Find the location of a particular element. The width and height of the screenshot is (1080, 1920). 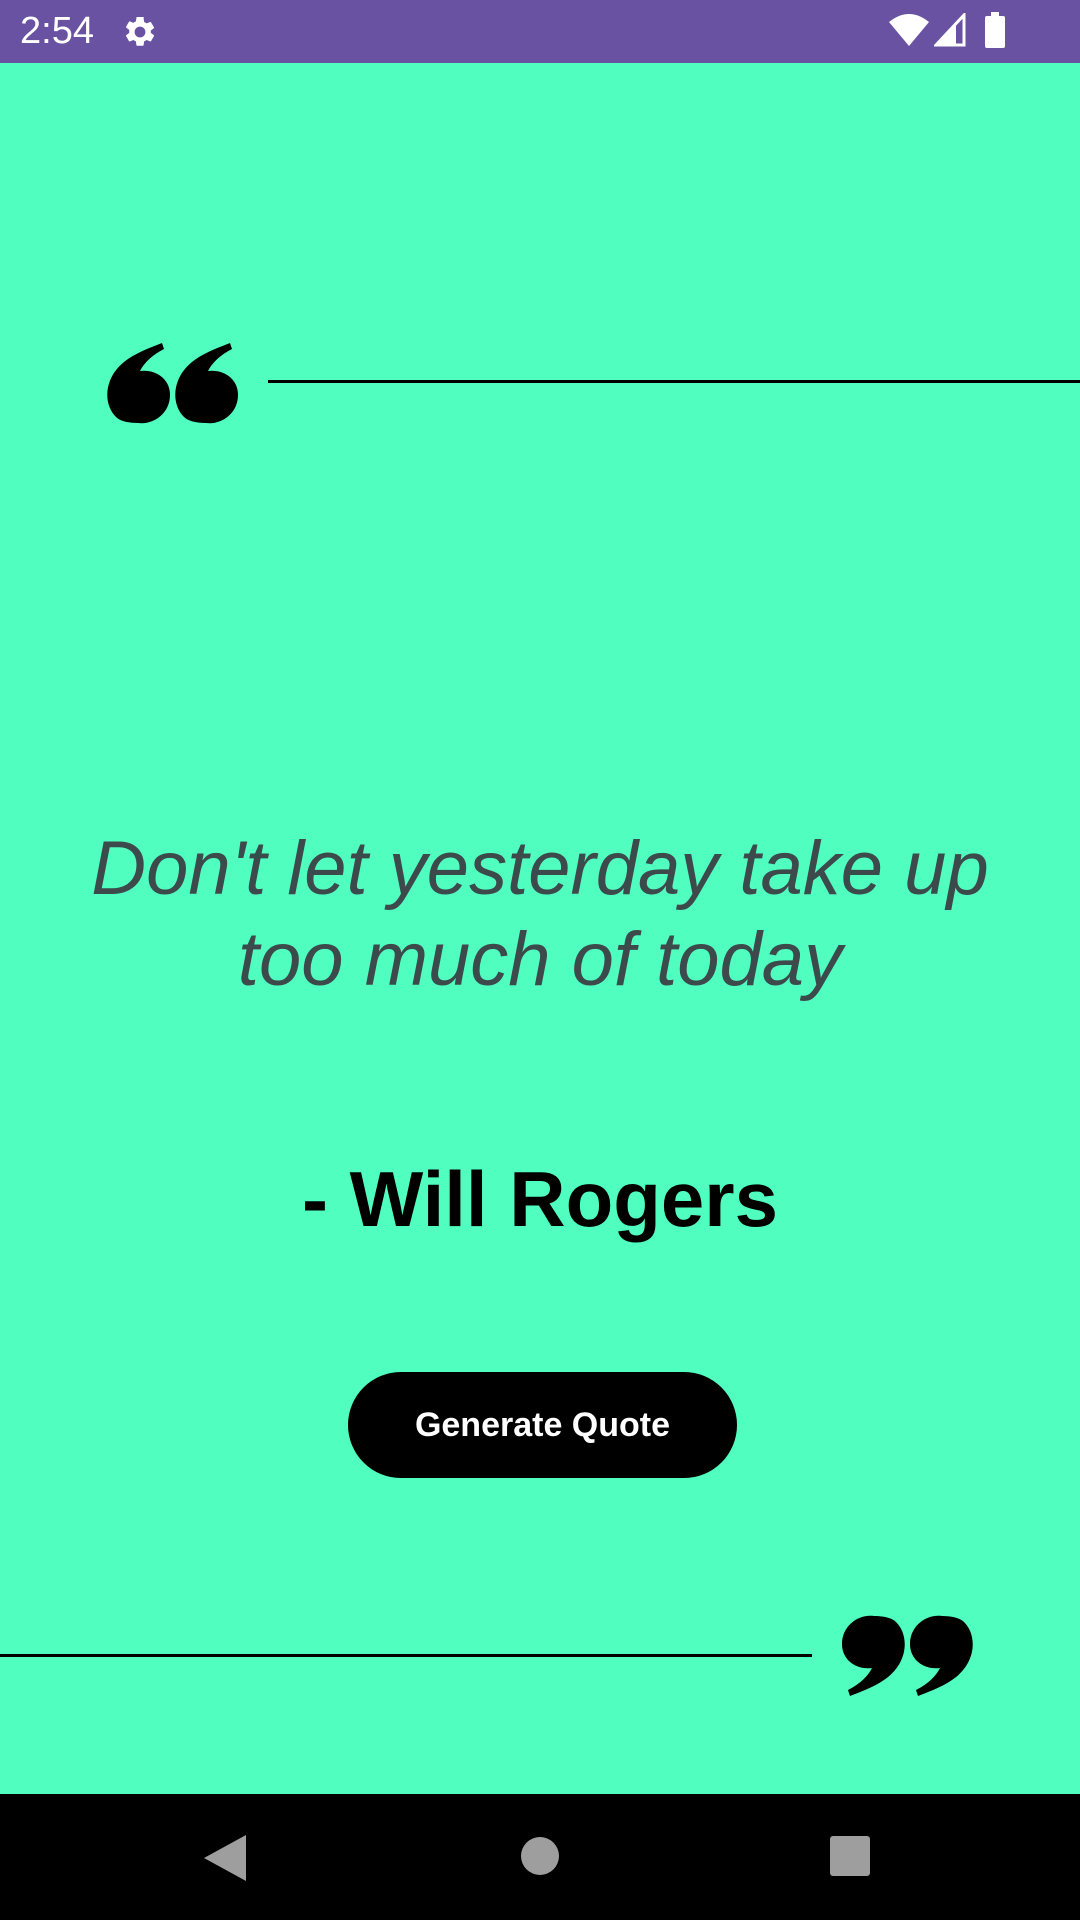

gear-icon is located at coordinates (140, 31).